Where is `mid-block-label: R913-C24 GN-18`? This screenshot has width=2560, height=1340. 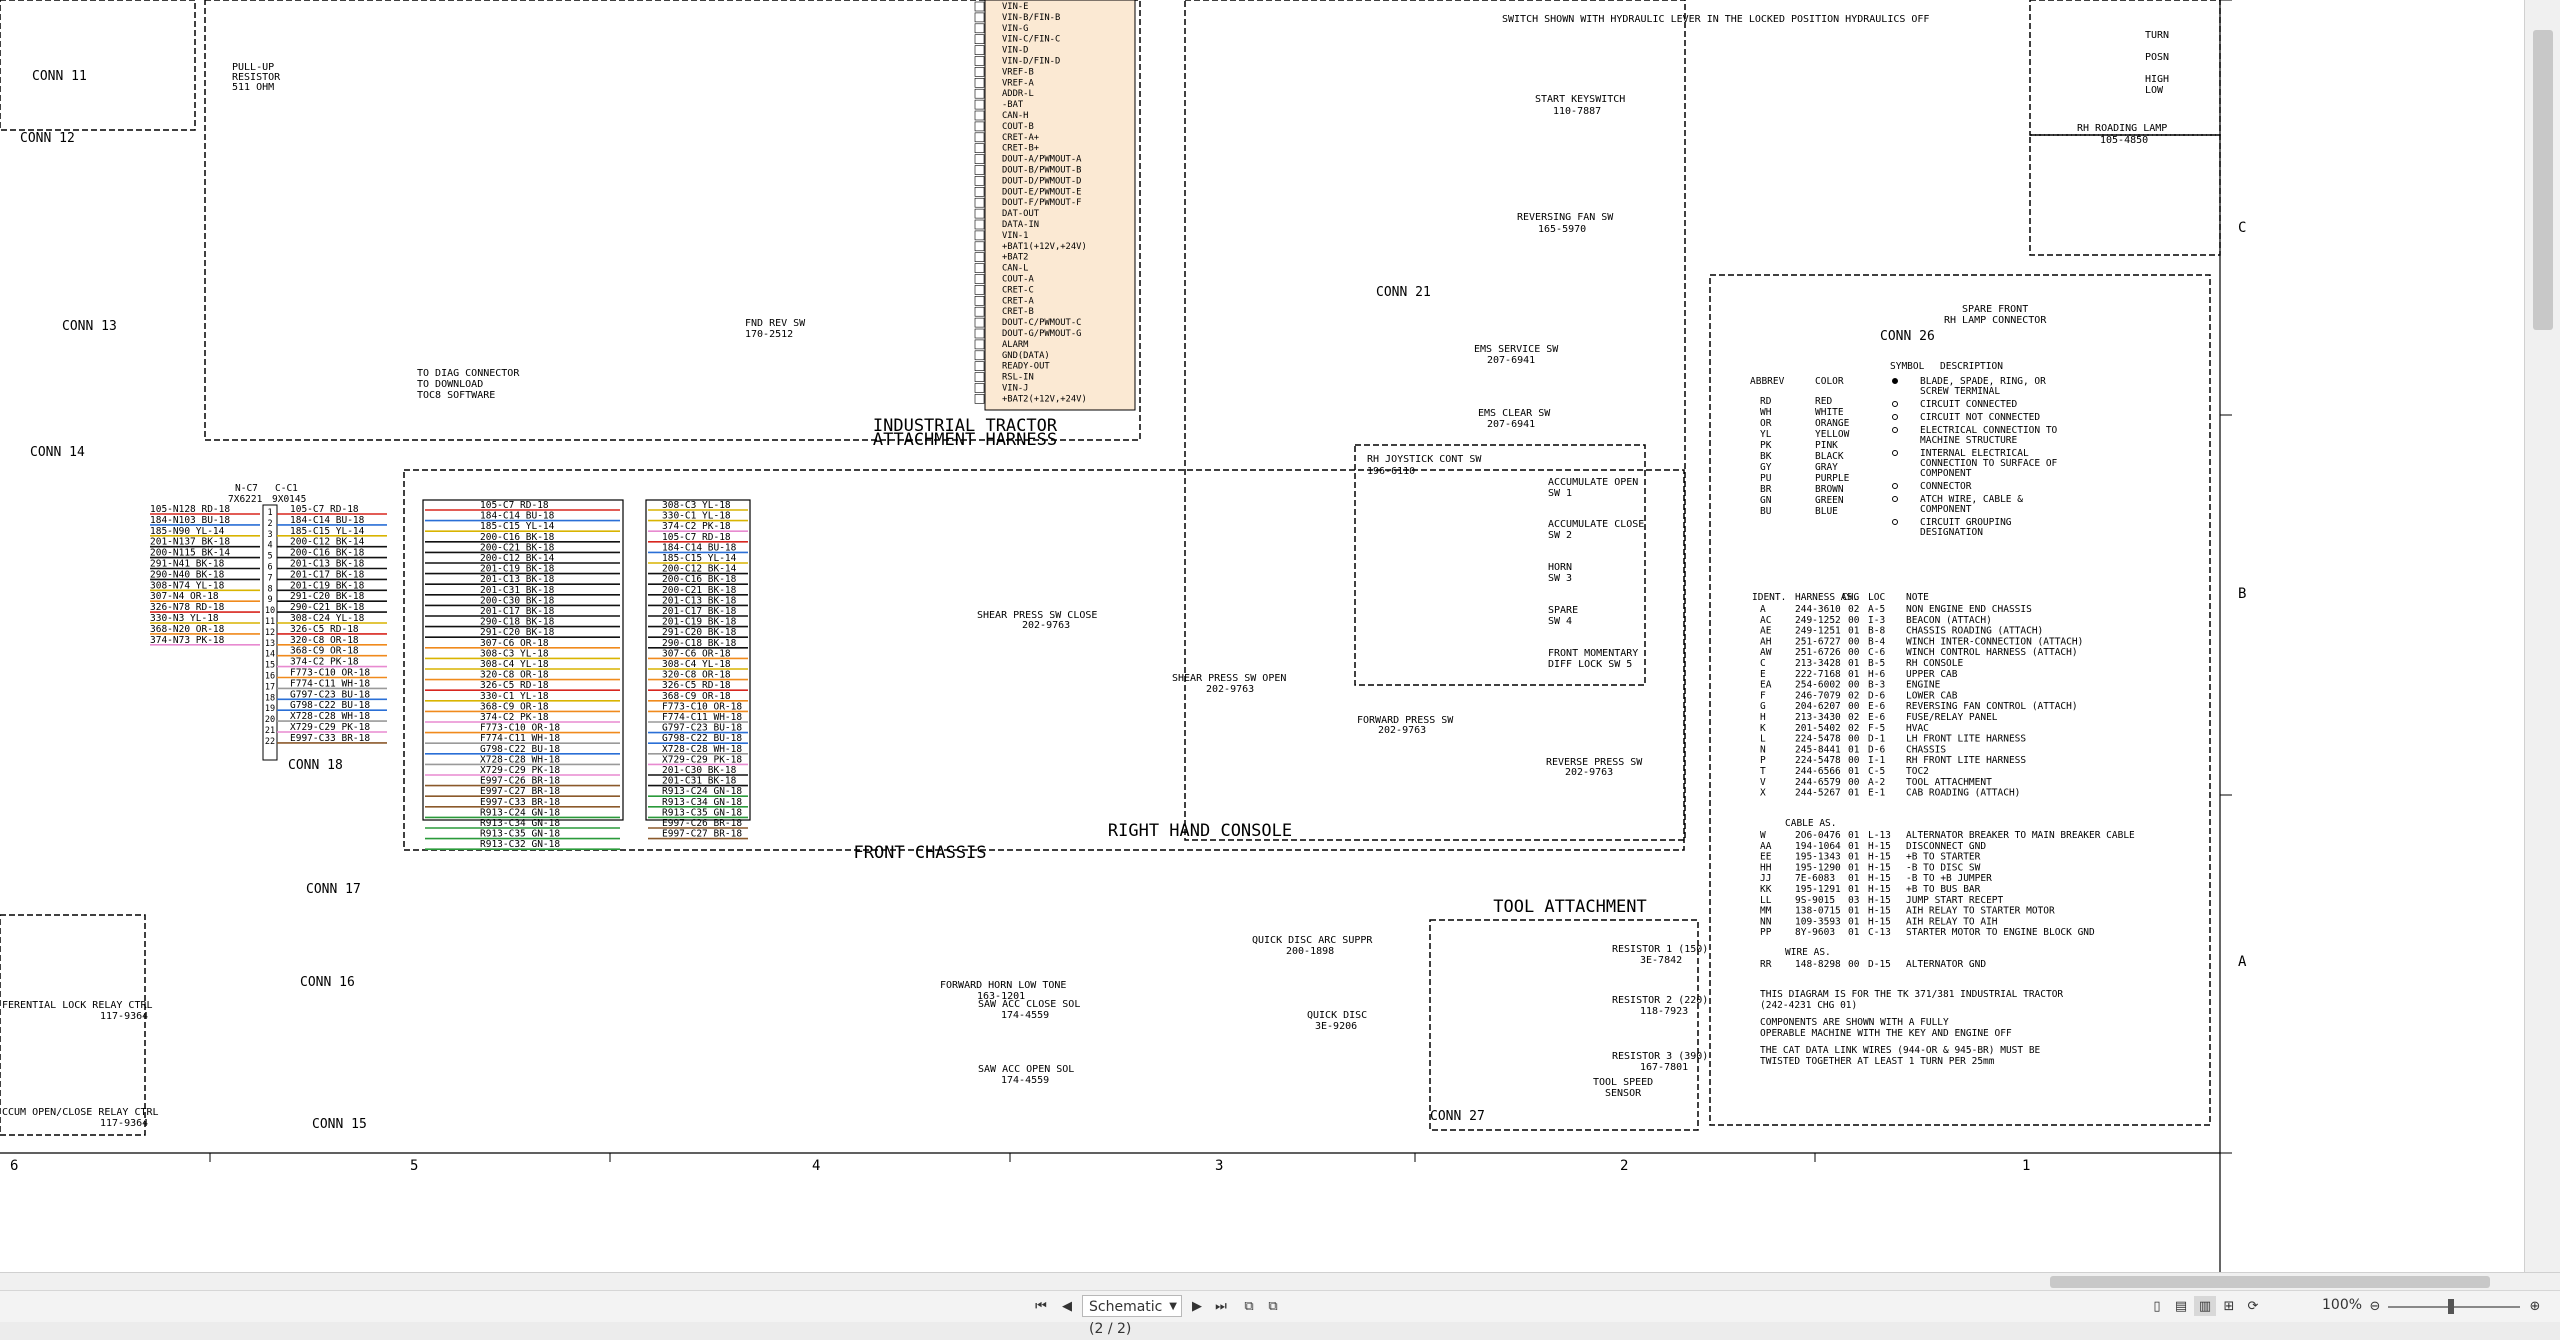 mid-block-label: R913-C24 GN-18 is located at coordinates (520, 812).